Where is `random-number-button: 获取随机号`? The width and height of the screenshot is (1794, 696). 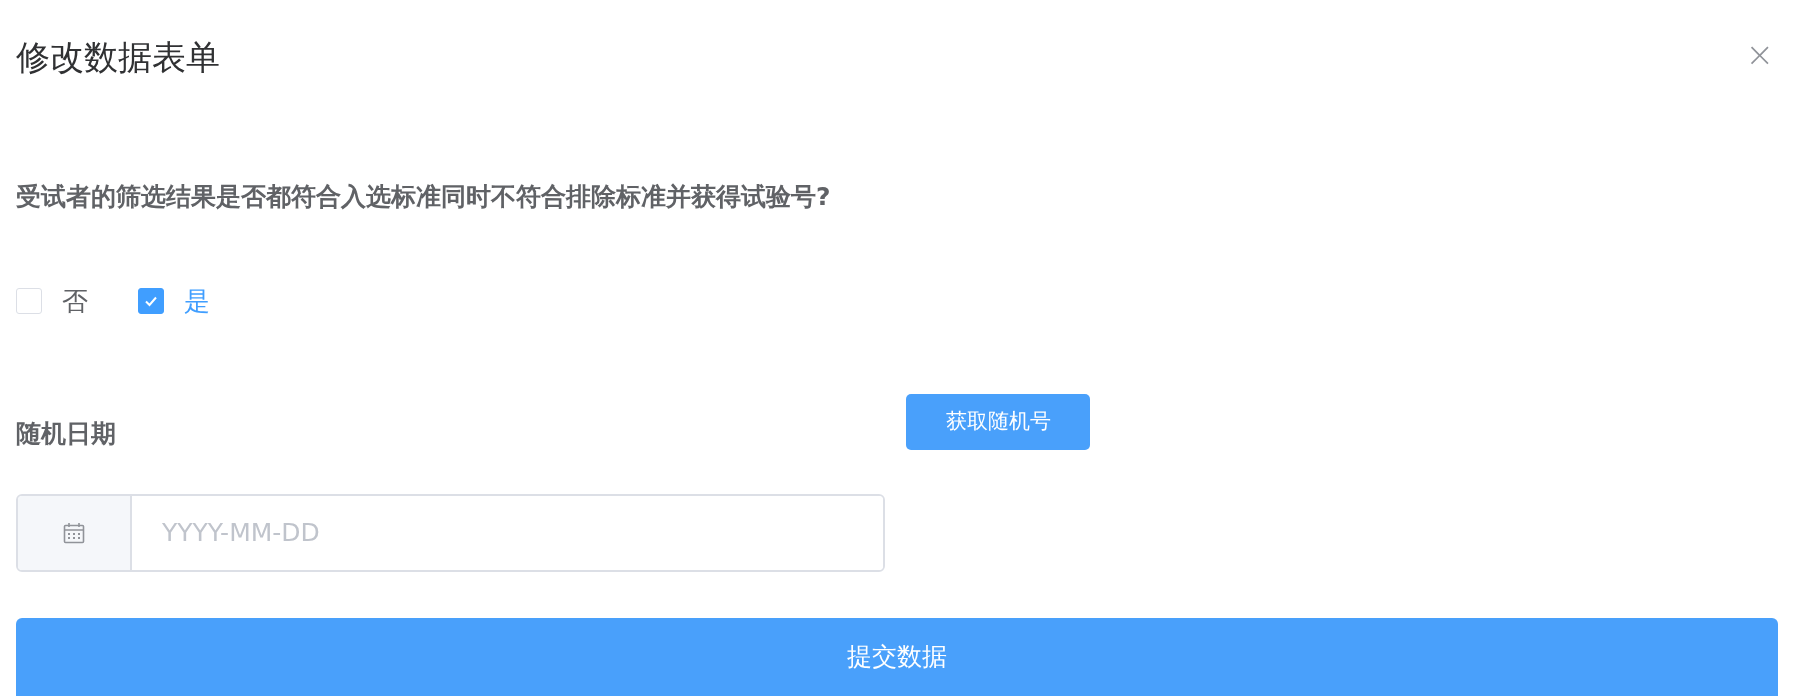
random-number-button: 获取随机号 is located at coordinates (998, 422).